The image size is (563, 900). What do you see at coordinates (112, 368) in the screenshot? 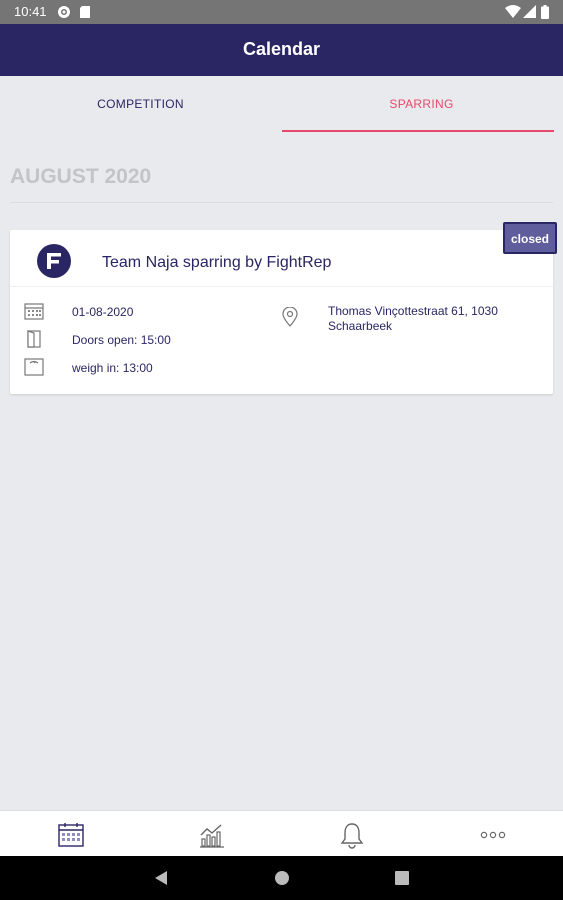
I see `weigh-in: weigh in: 13:00` at bounding box center [112, 368].